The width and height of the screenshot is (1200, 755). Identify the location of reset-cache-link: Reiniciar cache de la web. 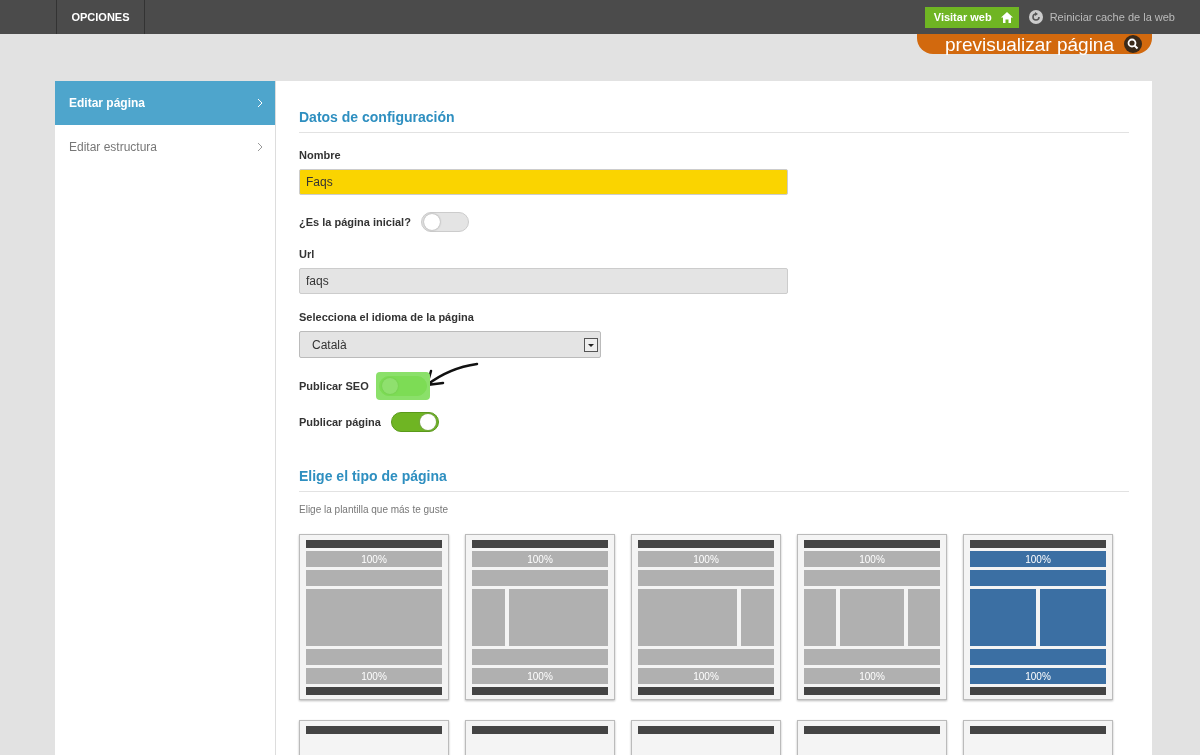
(1112, 17).